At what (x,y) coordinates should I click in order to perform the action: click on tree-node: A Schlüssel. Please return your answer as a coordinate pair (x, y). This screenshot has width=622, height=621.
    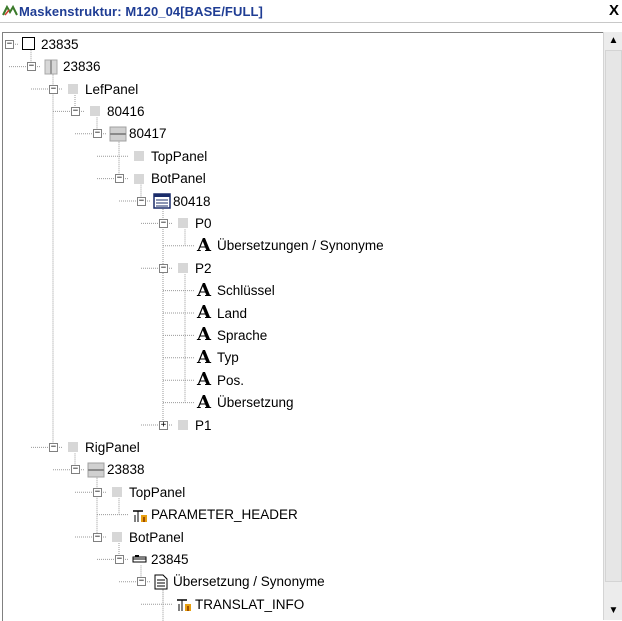
    Looking at the image, I should click on (236, 291).